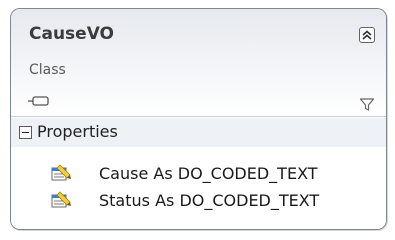  I want to click on collapse-toggle-icon, so click(25, 132).